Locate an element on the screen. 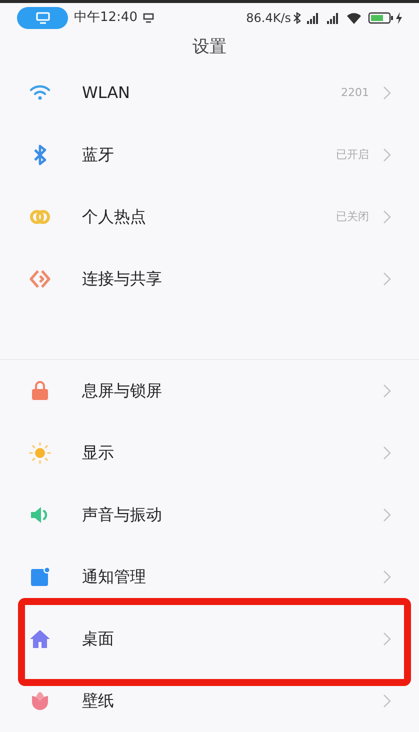 Image resolution: width=419 pixels, height=732 pixels. row-value: 已关闭 is located at coordinates (352, 216).